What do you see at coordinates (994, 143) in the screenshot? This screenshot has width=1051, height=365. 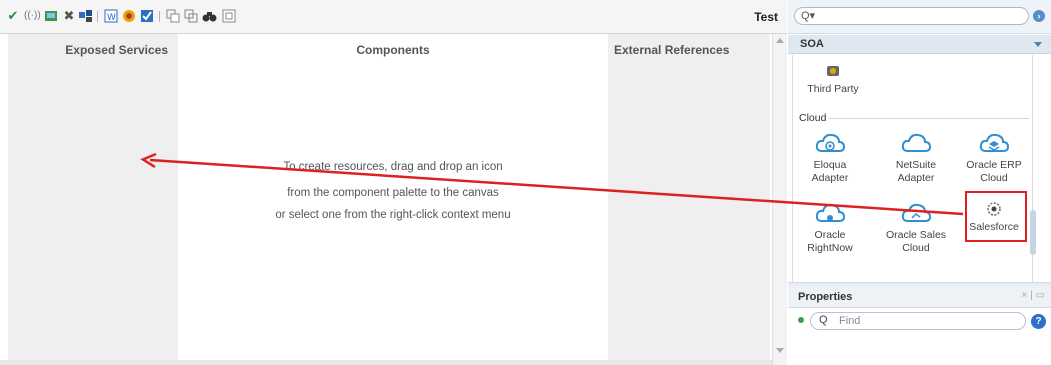 I see `cloud-stack-icon` at bounding box center [994, 143].